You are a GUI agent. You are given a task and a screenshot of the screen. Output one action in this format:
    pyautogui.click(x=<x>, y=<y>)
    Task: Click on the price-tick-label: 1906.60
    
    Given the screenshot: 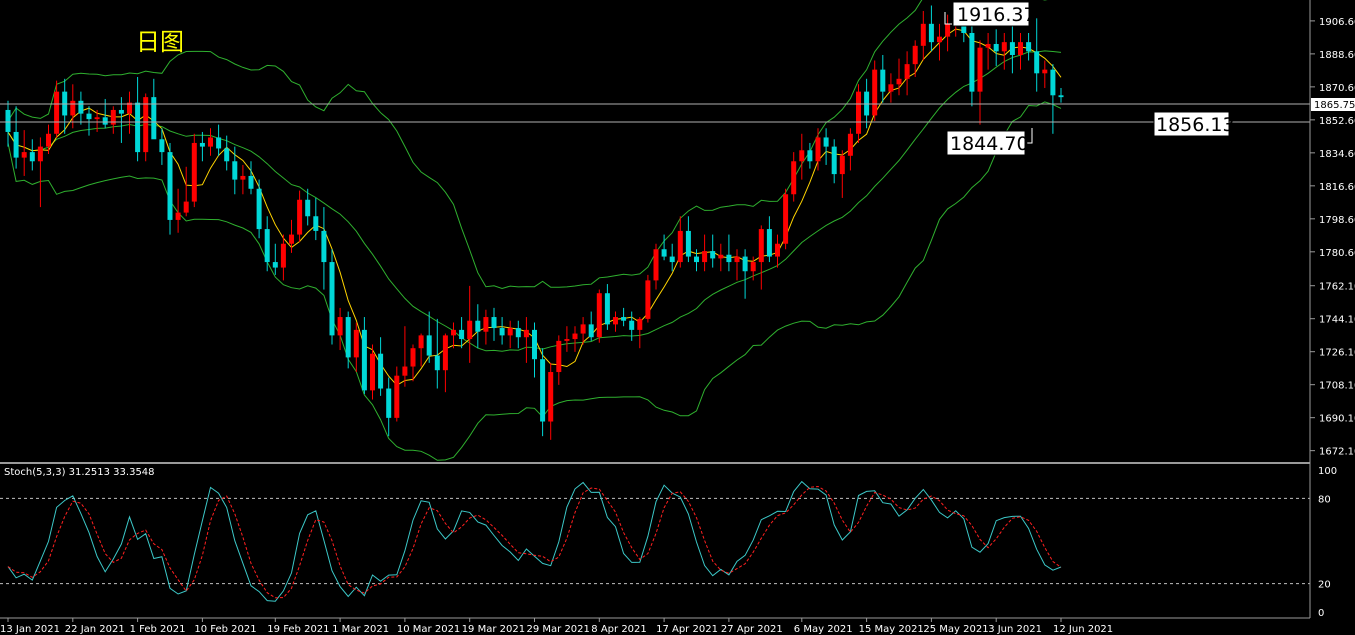 What is the action you would take?
    pyautogui.click(x=1337, y=22)
    